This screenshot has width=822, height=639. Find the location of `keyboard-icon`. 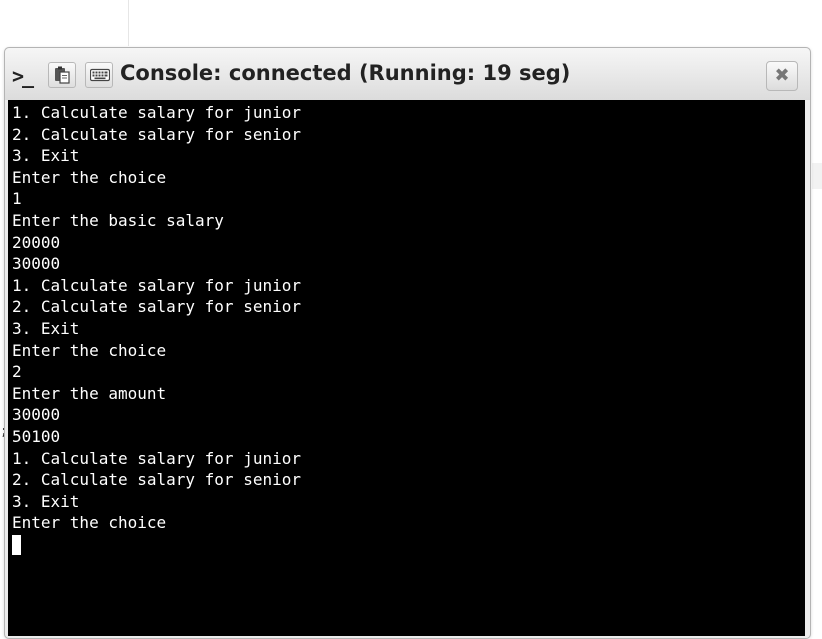

keyboard-icon is located at coordinates (100, 75).